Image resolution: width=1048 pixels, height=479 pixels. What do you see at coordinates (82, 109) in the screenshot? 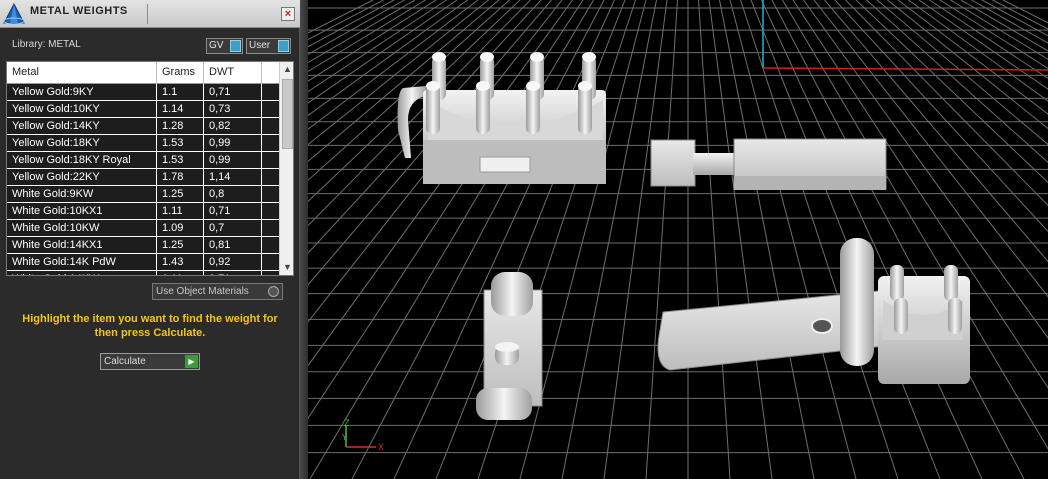
I see `metal-cell: Yellow Gold:10KY` at bounding box center [82, 109].